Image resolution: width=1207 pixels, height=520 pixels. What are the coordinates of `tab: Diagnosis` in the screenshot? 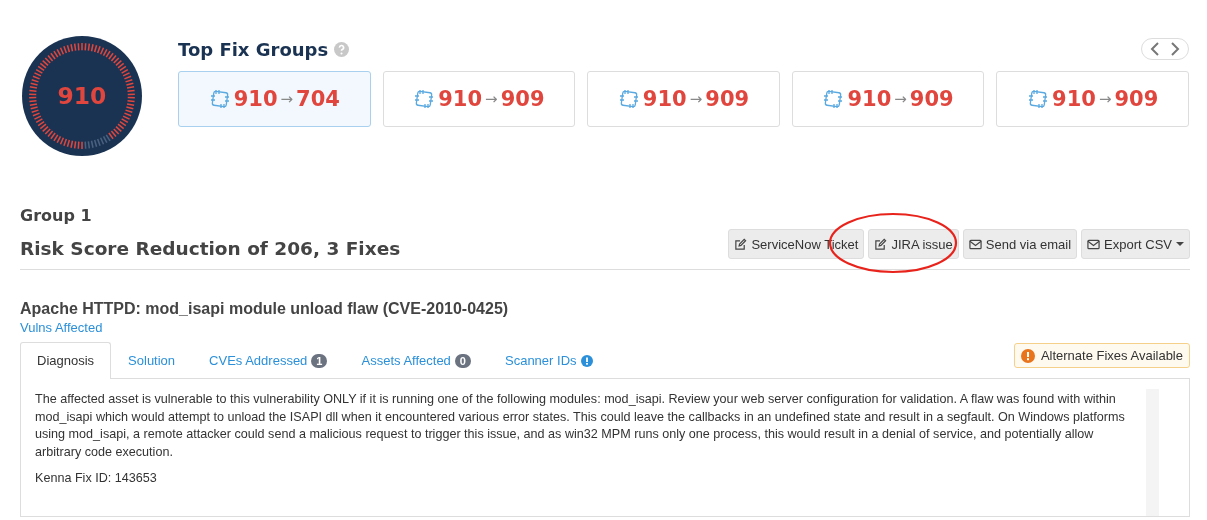 It's located at (66, 360).